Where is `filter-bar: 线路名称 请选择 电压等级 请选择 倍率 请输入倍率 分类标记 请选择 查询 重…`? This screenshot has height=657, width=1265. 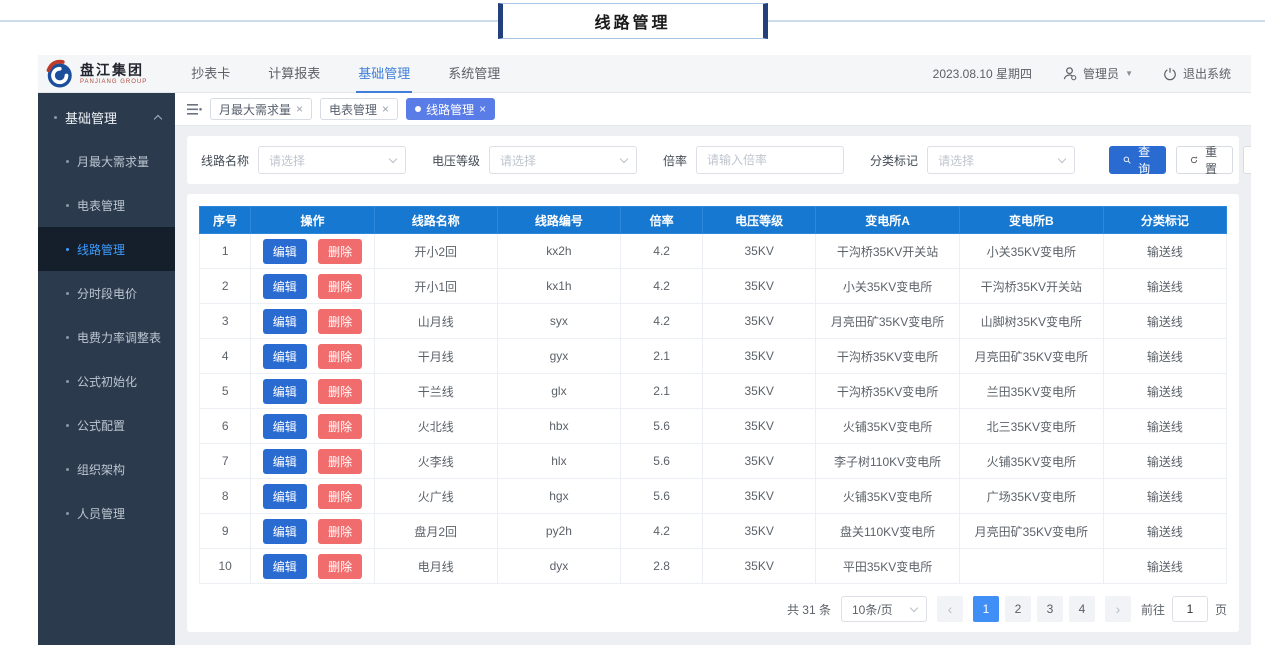 filter-bar: 线路名称 请选择 电压等级 请选择 倍率 请输入倍率 分类标记 请选择 查询 重… is located at coordinates (719, 160).